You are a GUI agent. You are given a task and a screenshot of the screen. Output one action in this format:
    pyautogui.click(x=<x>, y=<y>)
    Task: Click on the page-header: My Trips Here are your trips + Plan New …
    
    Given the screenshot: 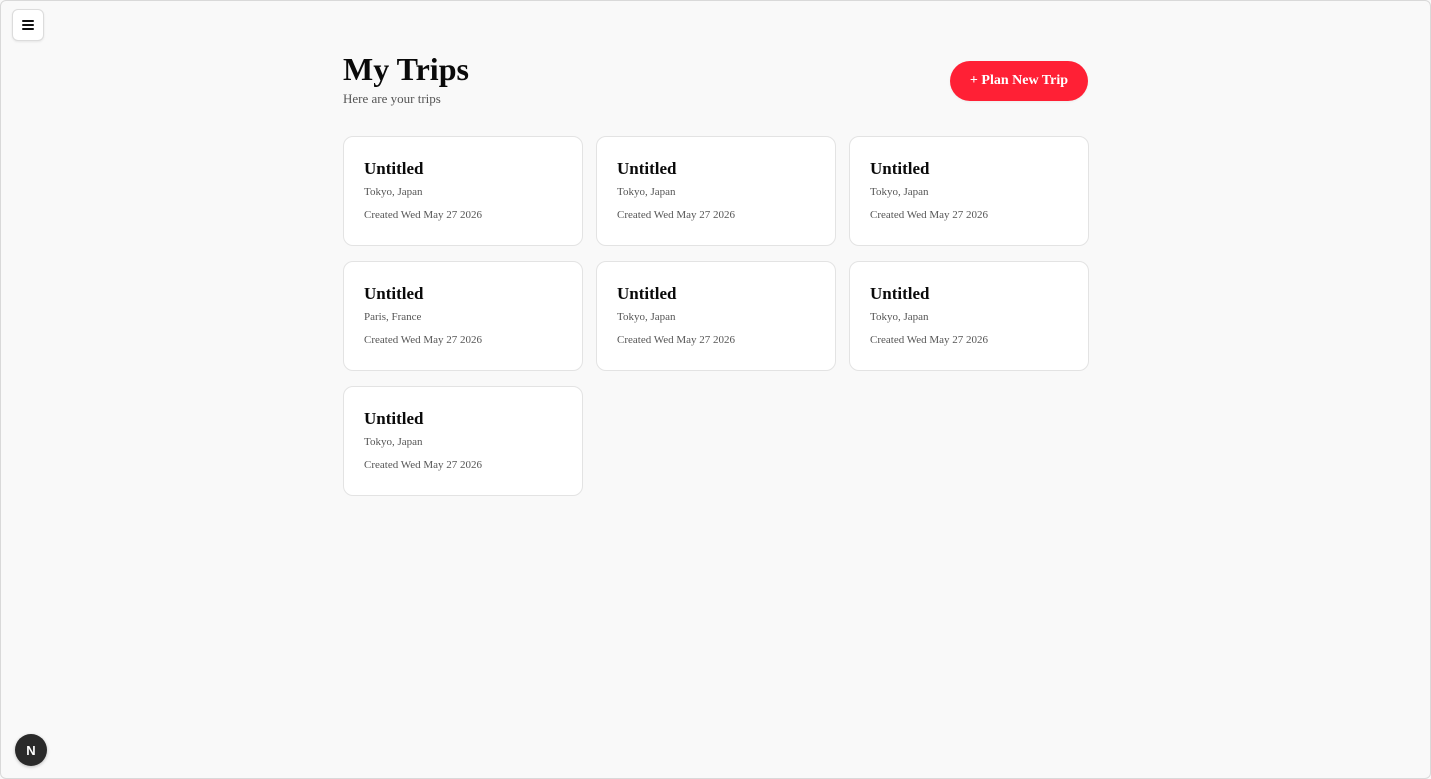 What is the action you would take?
    pyautogui.click(x=716, y=93)
    